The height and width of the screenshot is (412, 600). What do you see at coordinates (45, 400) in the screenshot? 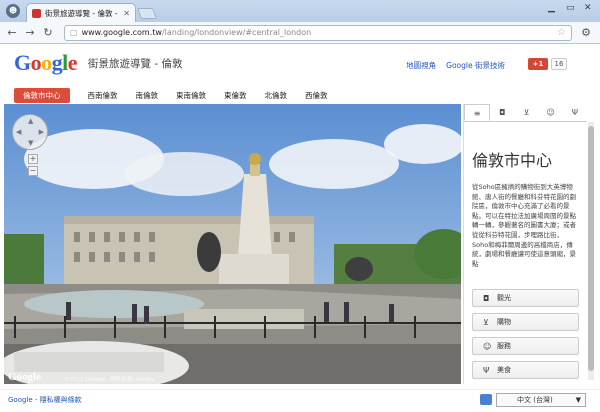
I see `footer-links: Google - 隱私權與條款` at bounding box center [45, 400].